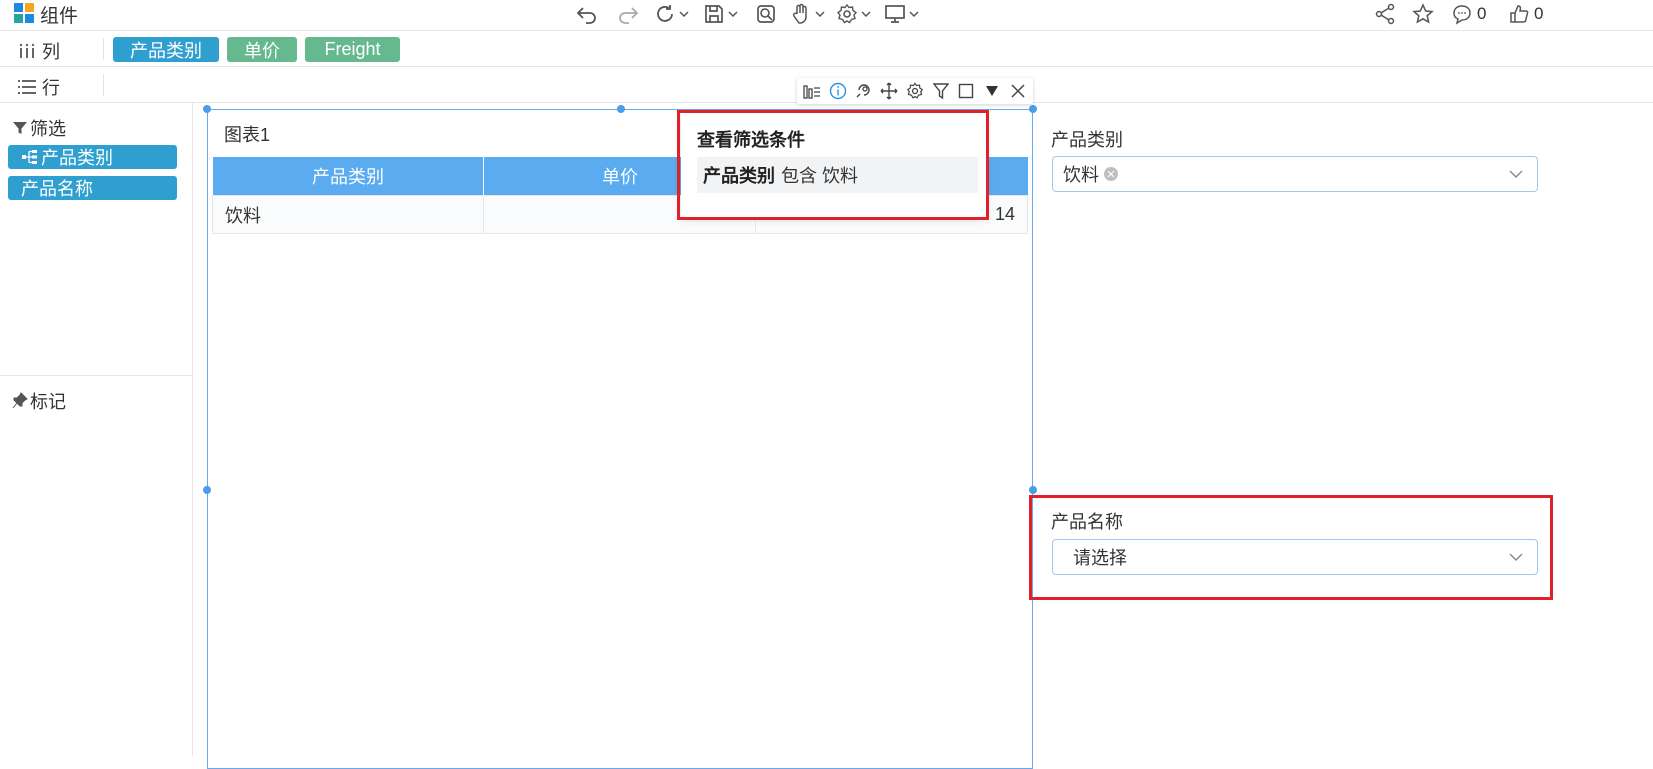 This screenshot has width=1653, height=769. I want to click on filter-field-label: 产品类别, so click(77, 158).